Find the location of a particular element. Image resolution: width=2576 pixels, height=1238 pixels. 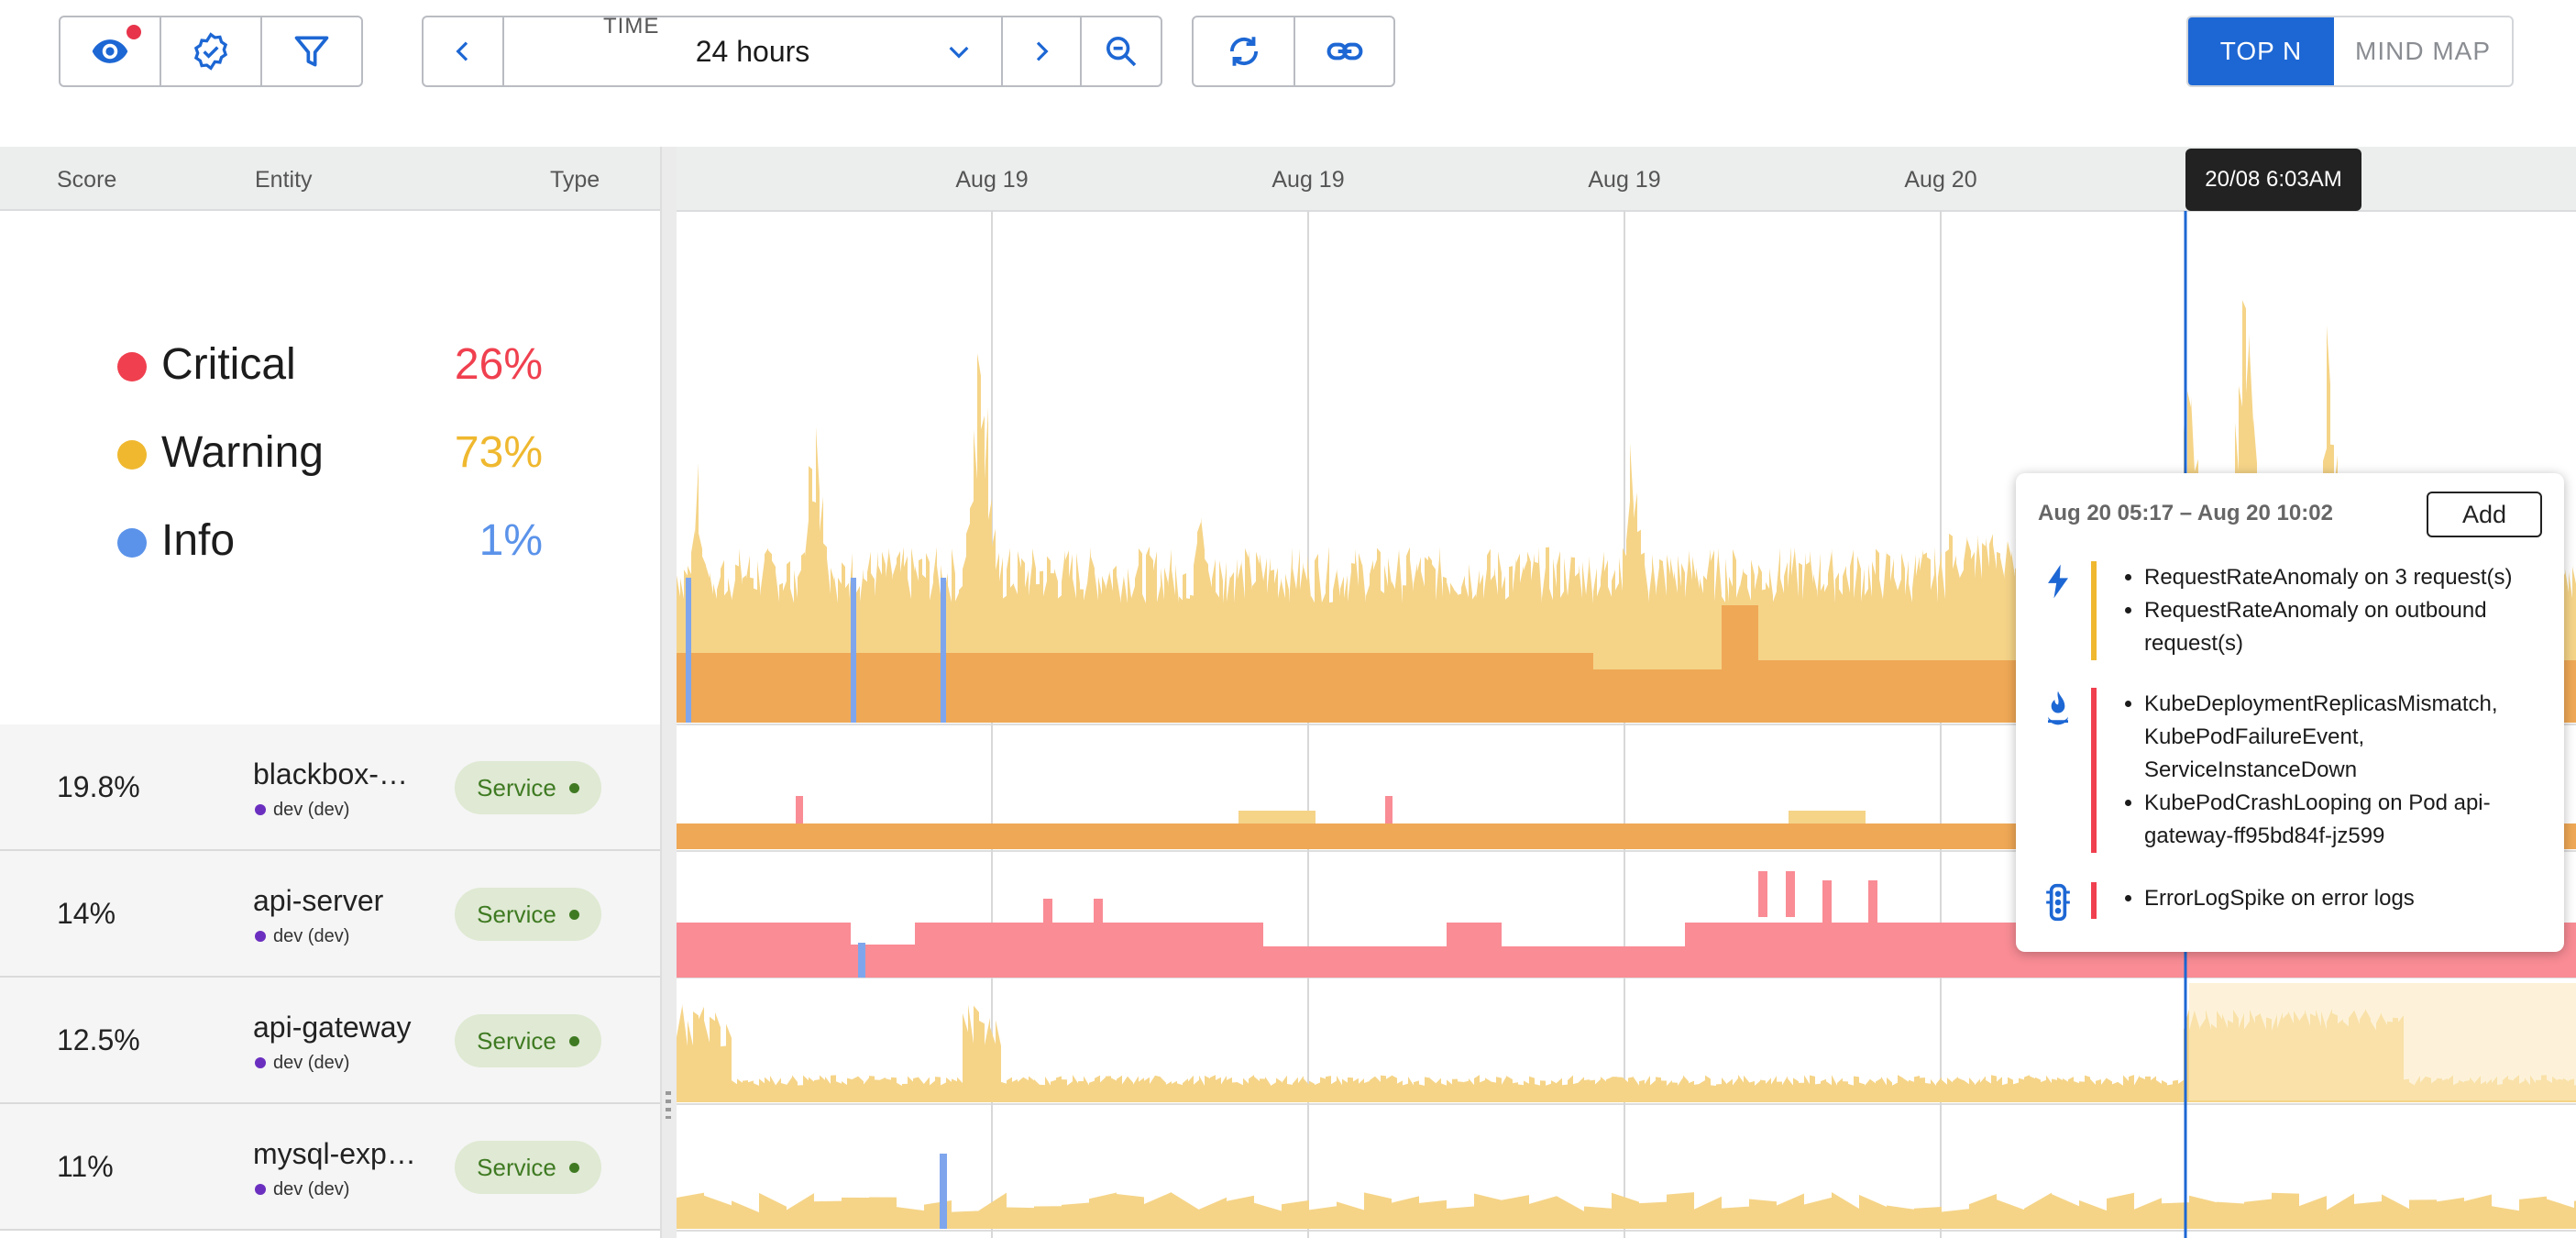

filter-icon is located at coordinates (311, 51).